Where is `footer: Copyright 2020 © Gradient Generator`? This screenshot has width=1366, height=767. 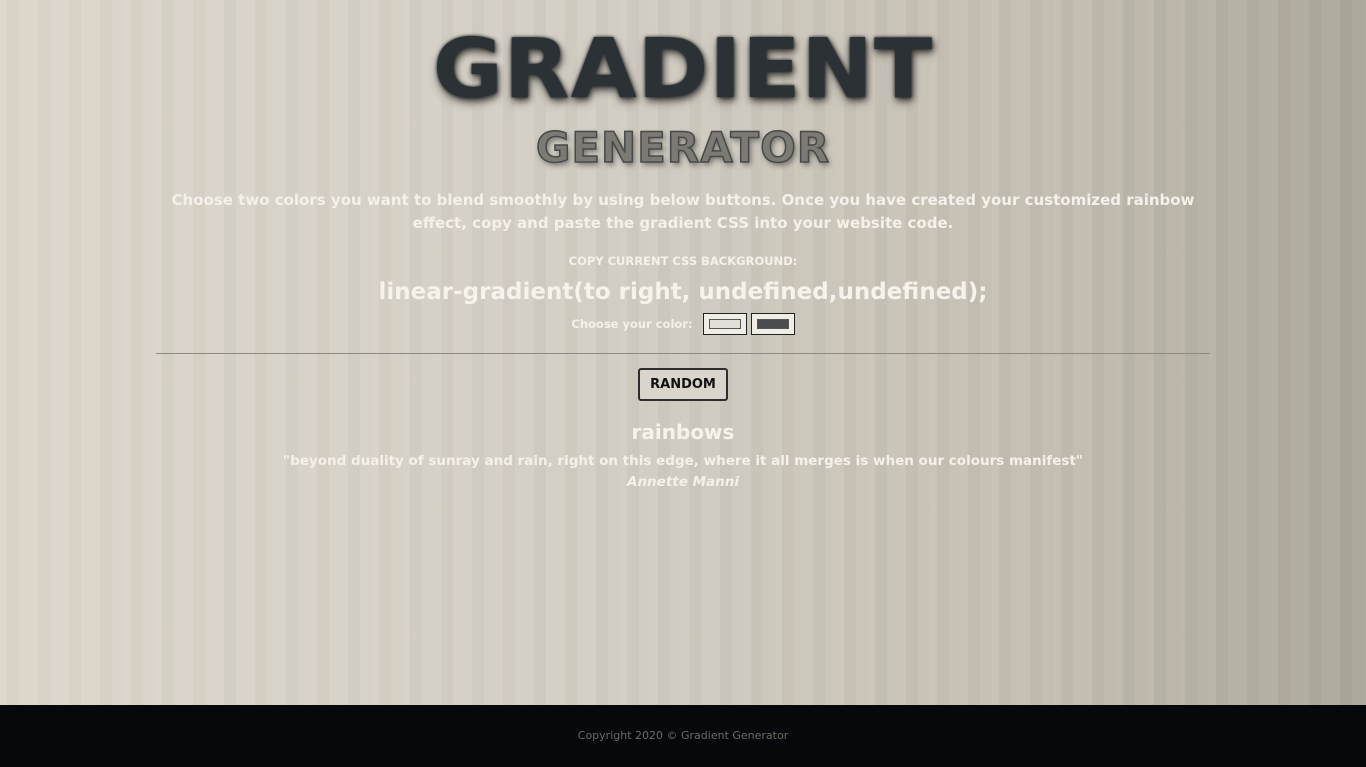
footer: Copyright 2020 © Gradient Generator is located at coordinates (683, 736).